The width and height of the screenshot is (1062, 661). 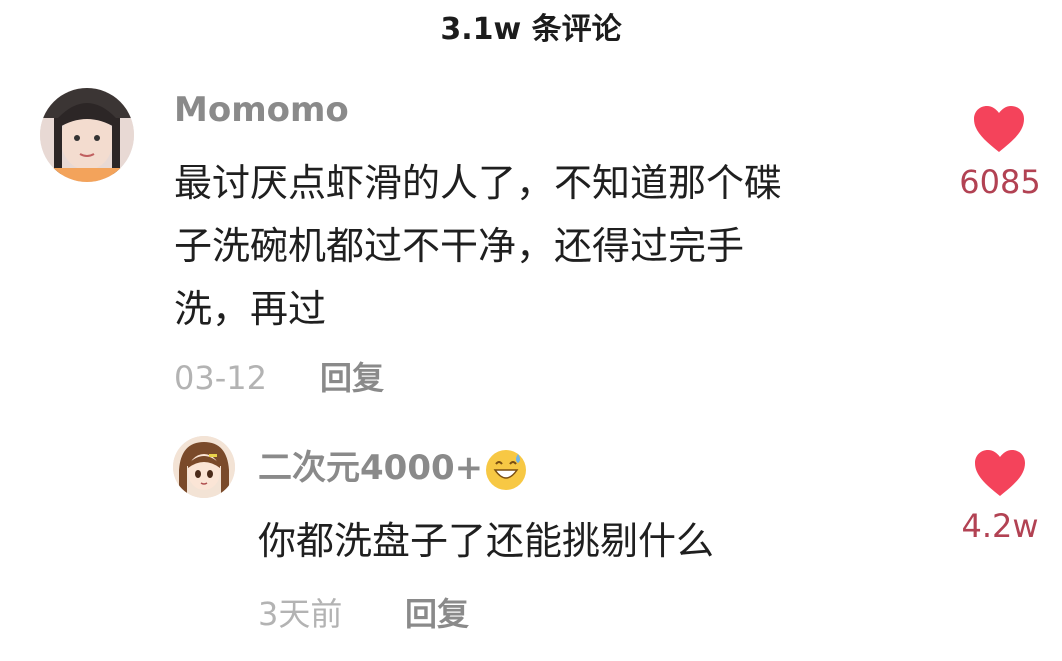 I want to click on comment-text-line: 最讨厌点虾滑的人了，不知道那个碟, so click(x=478, y=183).